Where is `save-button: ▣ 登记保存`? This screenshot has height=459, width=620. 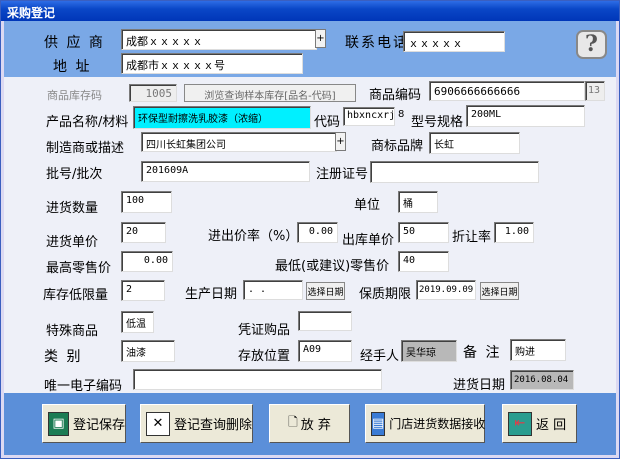 save-button: ▣ 登记保存 is located at coordinates (84, 423).